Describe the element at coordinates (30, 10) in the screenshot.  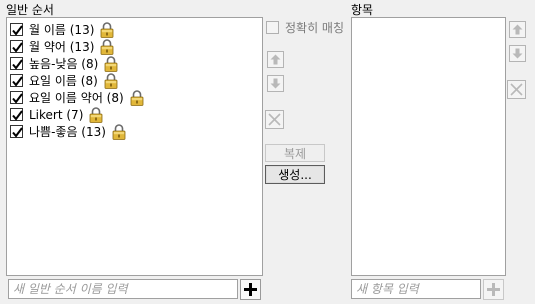
I see `left-panel-title: 일반 순서` at that location.